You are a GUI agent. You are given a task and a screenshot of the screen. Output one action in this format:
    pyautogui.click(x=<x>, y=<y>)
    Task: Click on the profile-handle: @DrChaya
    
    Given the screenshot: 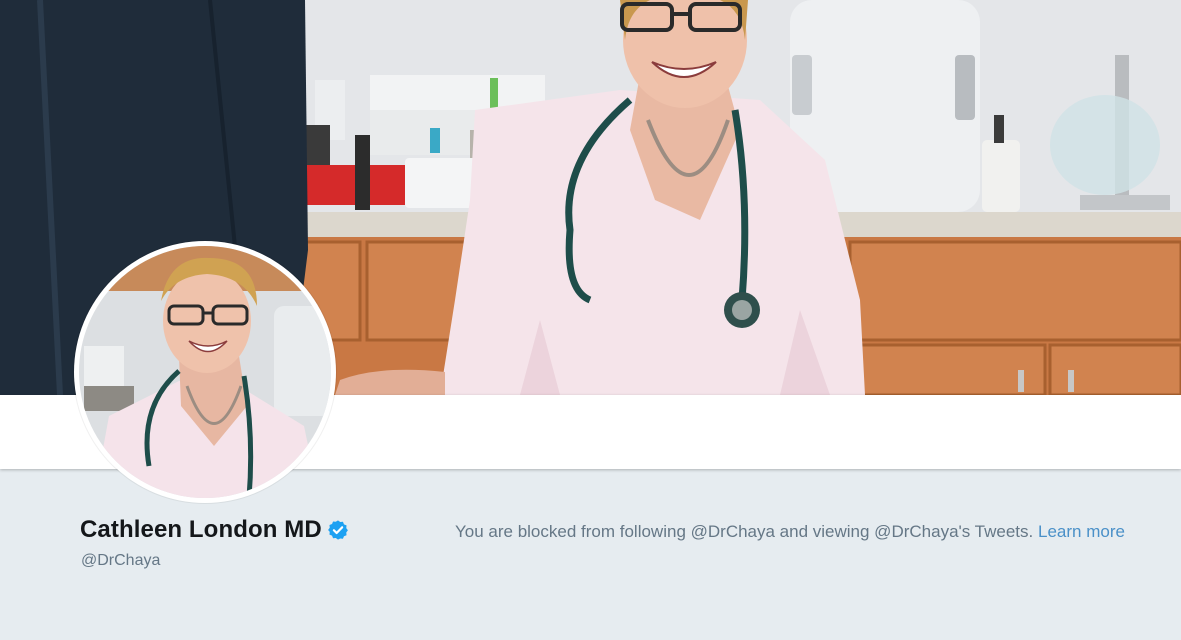 What is the action you would take?
    pyautogui.click(x=120, y=561)
    